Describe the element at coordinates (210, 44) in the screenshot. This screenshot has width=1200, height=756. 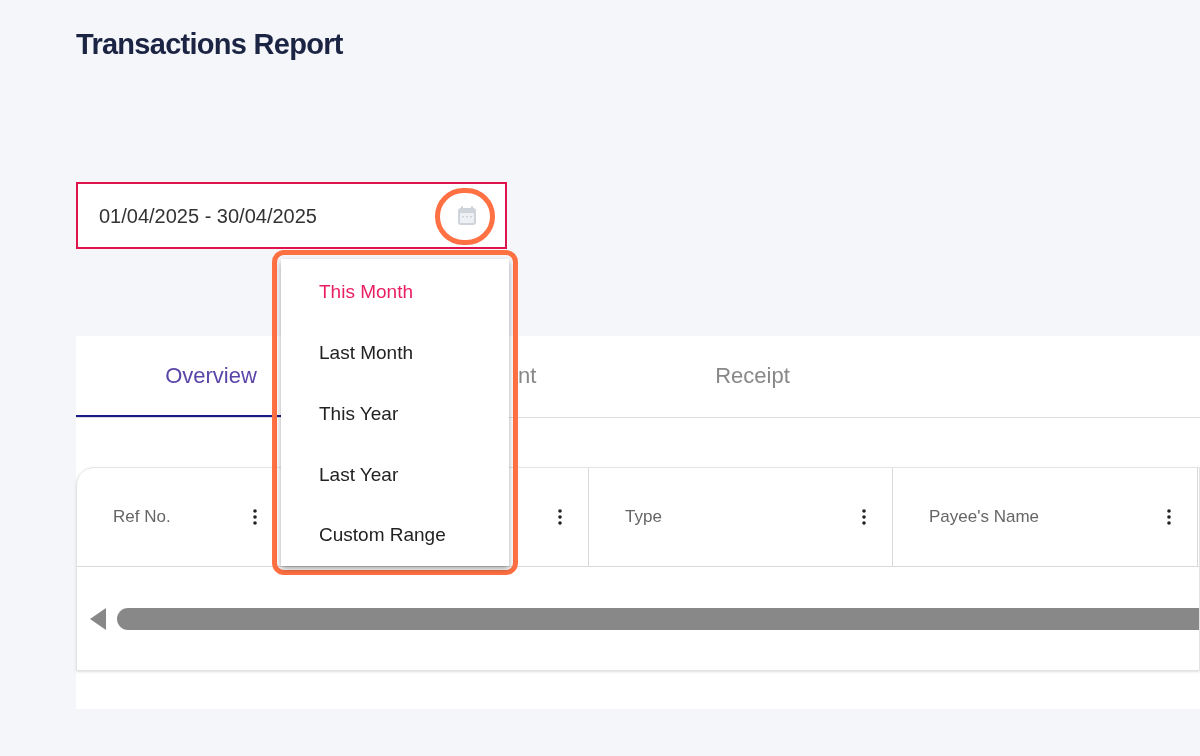
I see `page-title: Transactions Report` at that location.